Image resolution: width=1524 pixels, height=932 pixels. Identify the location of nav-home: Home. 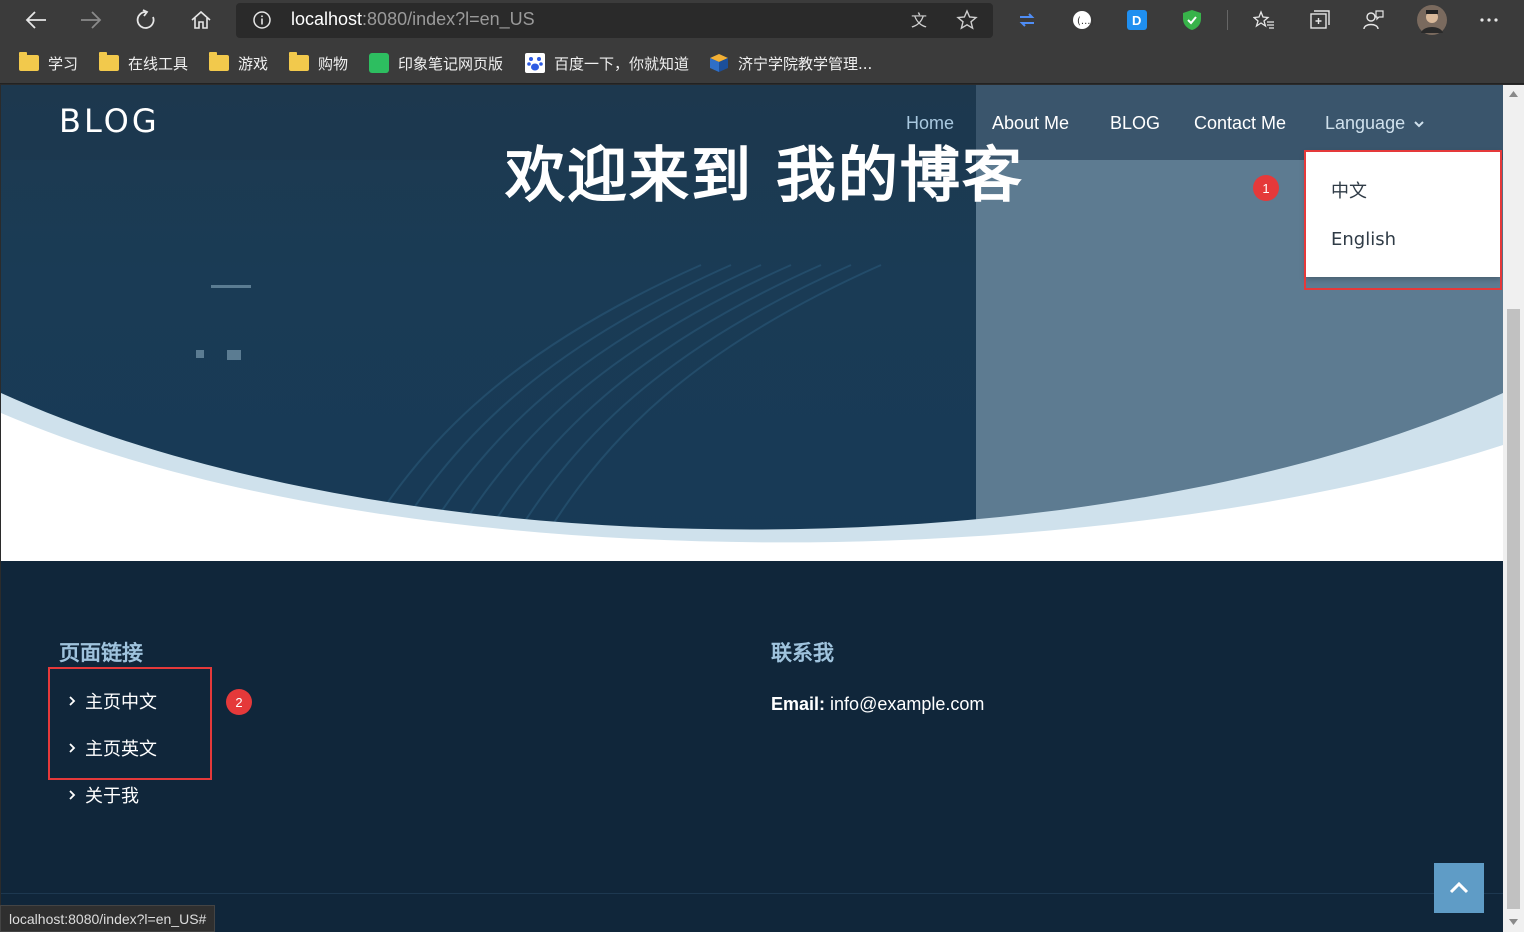
(930, 123).